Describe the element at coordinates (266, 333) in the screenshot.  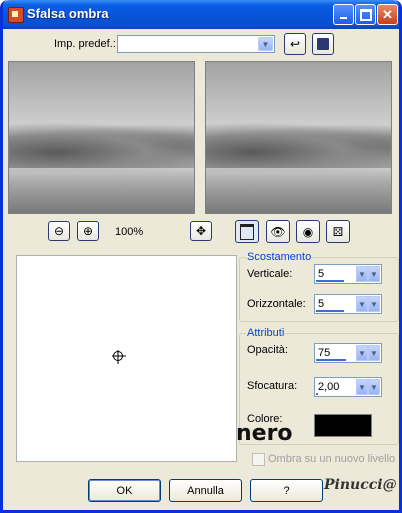
I see `attributi-title: Attributi` at that location.